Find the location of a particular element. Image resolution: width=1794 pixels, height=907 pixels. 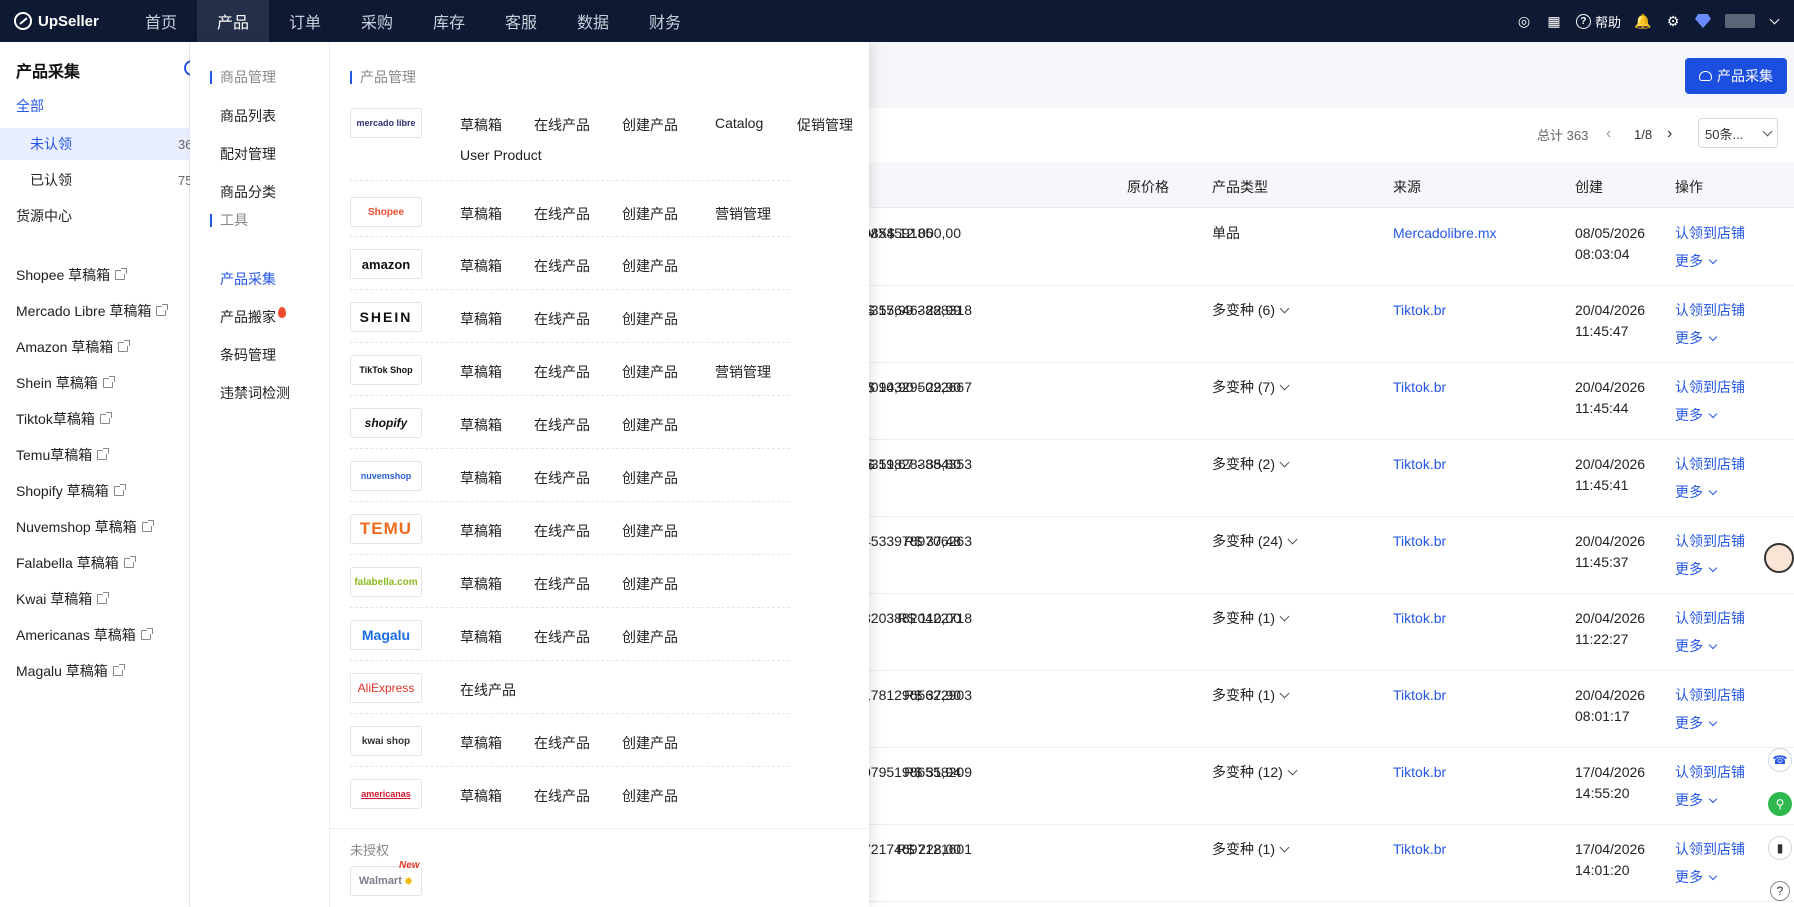

draft-link: Shopify 草稿箱 is located at coordinates (71, 491).